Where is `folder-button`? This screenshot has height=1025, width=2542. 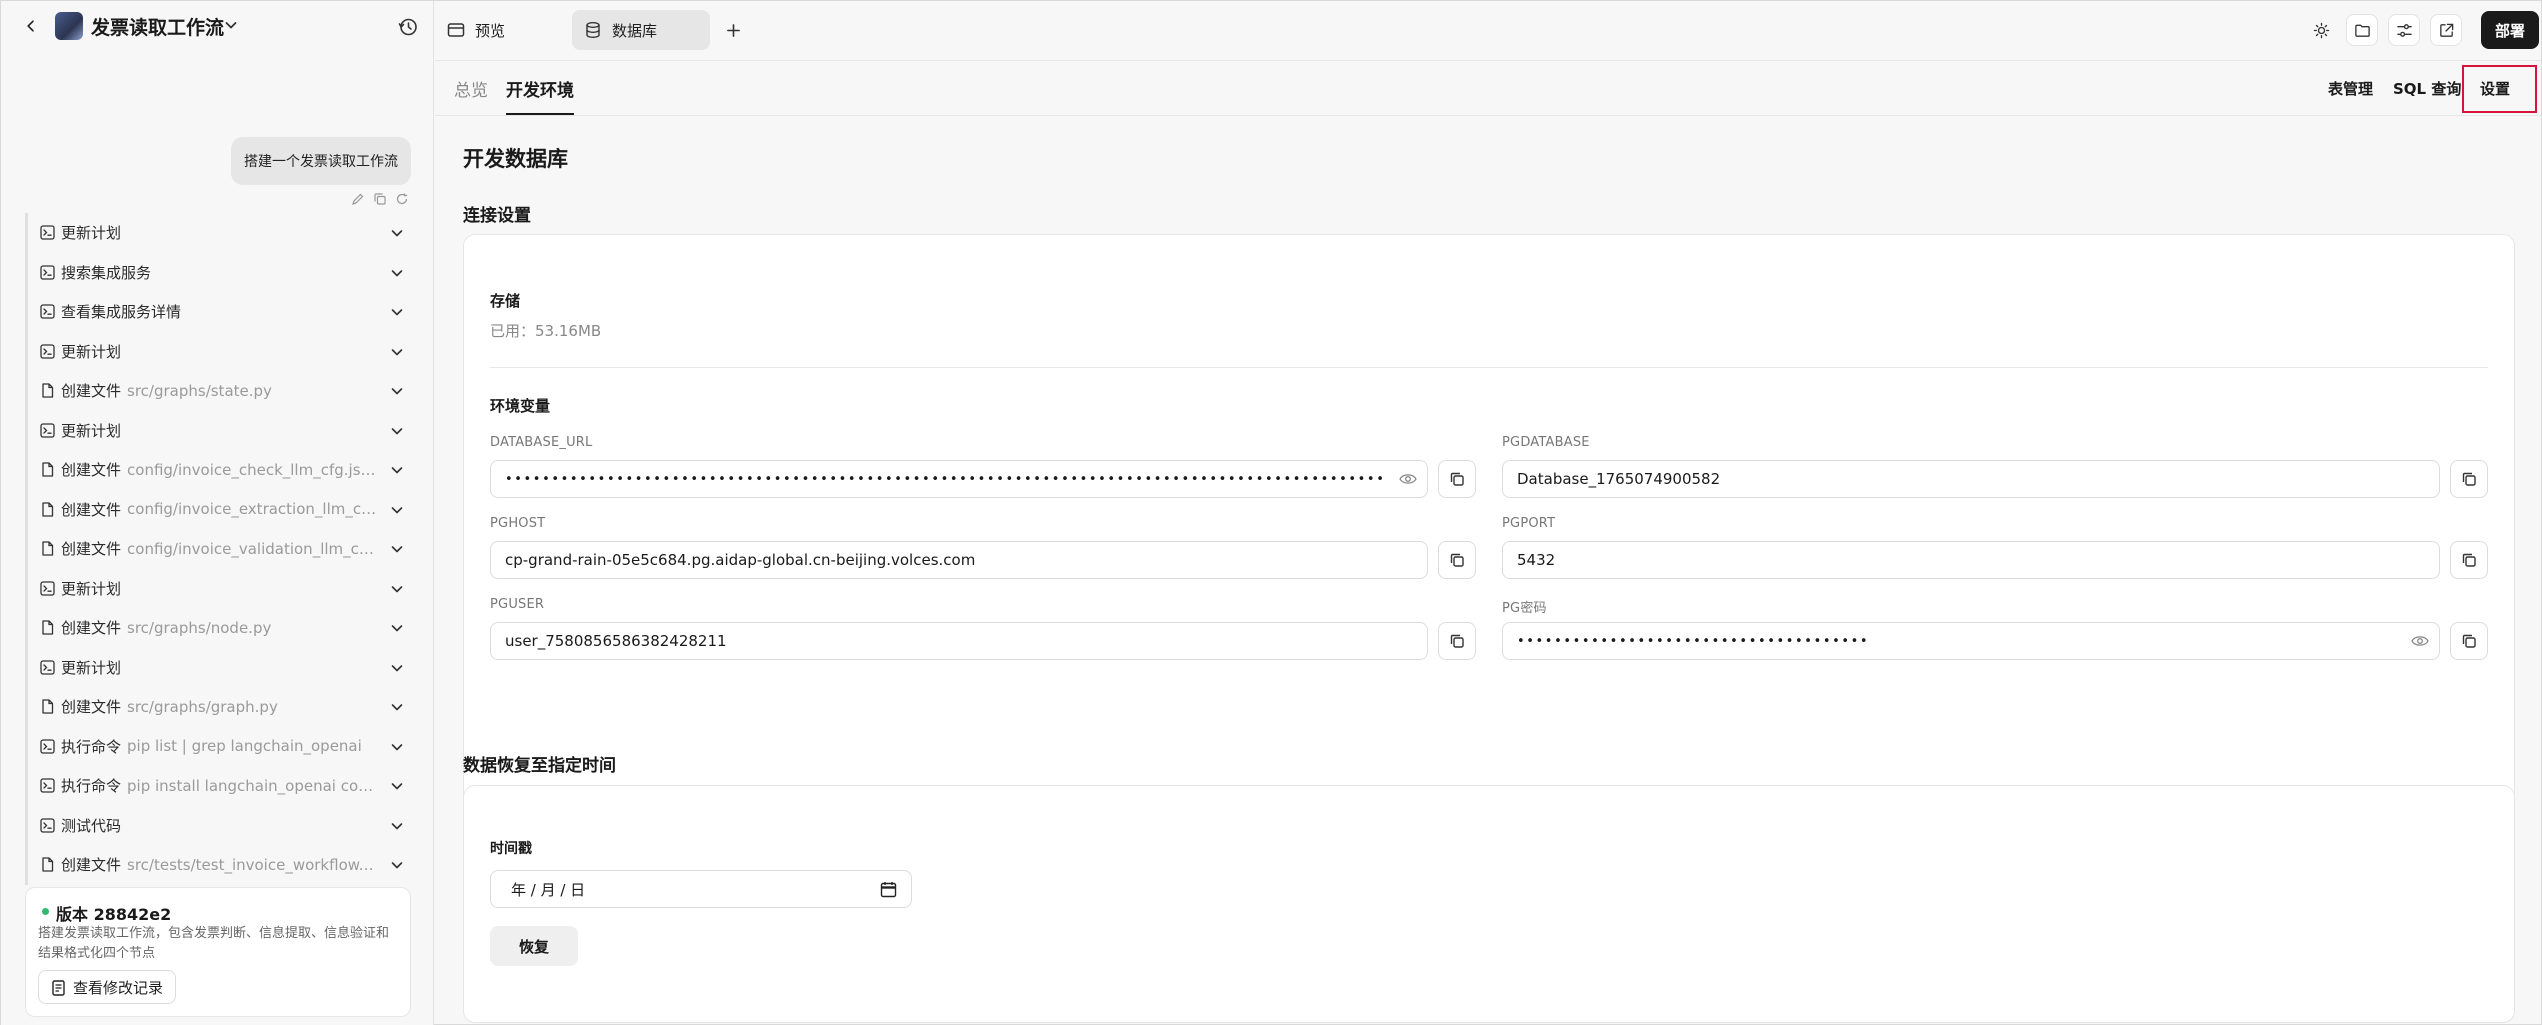 folder-button is located at coordinates (2362, 30).